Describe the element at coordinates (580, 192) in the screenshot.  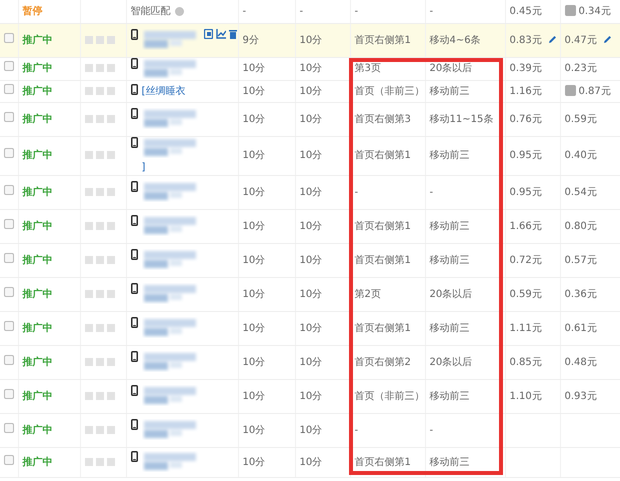
I see `price-text: 0.54元` at that location.